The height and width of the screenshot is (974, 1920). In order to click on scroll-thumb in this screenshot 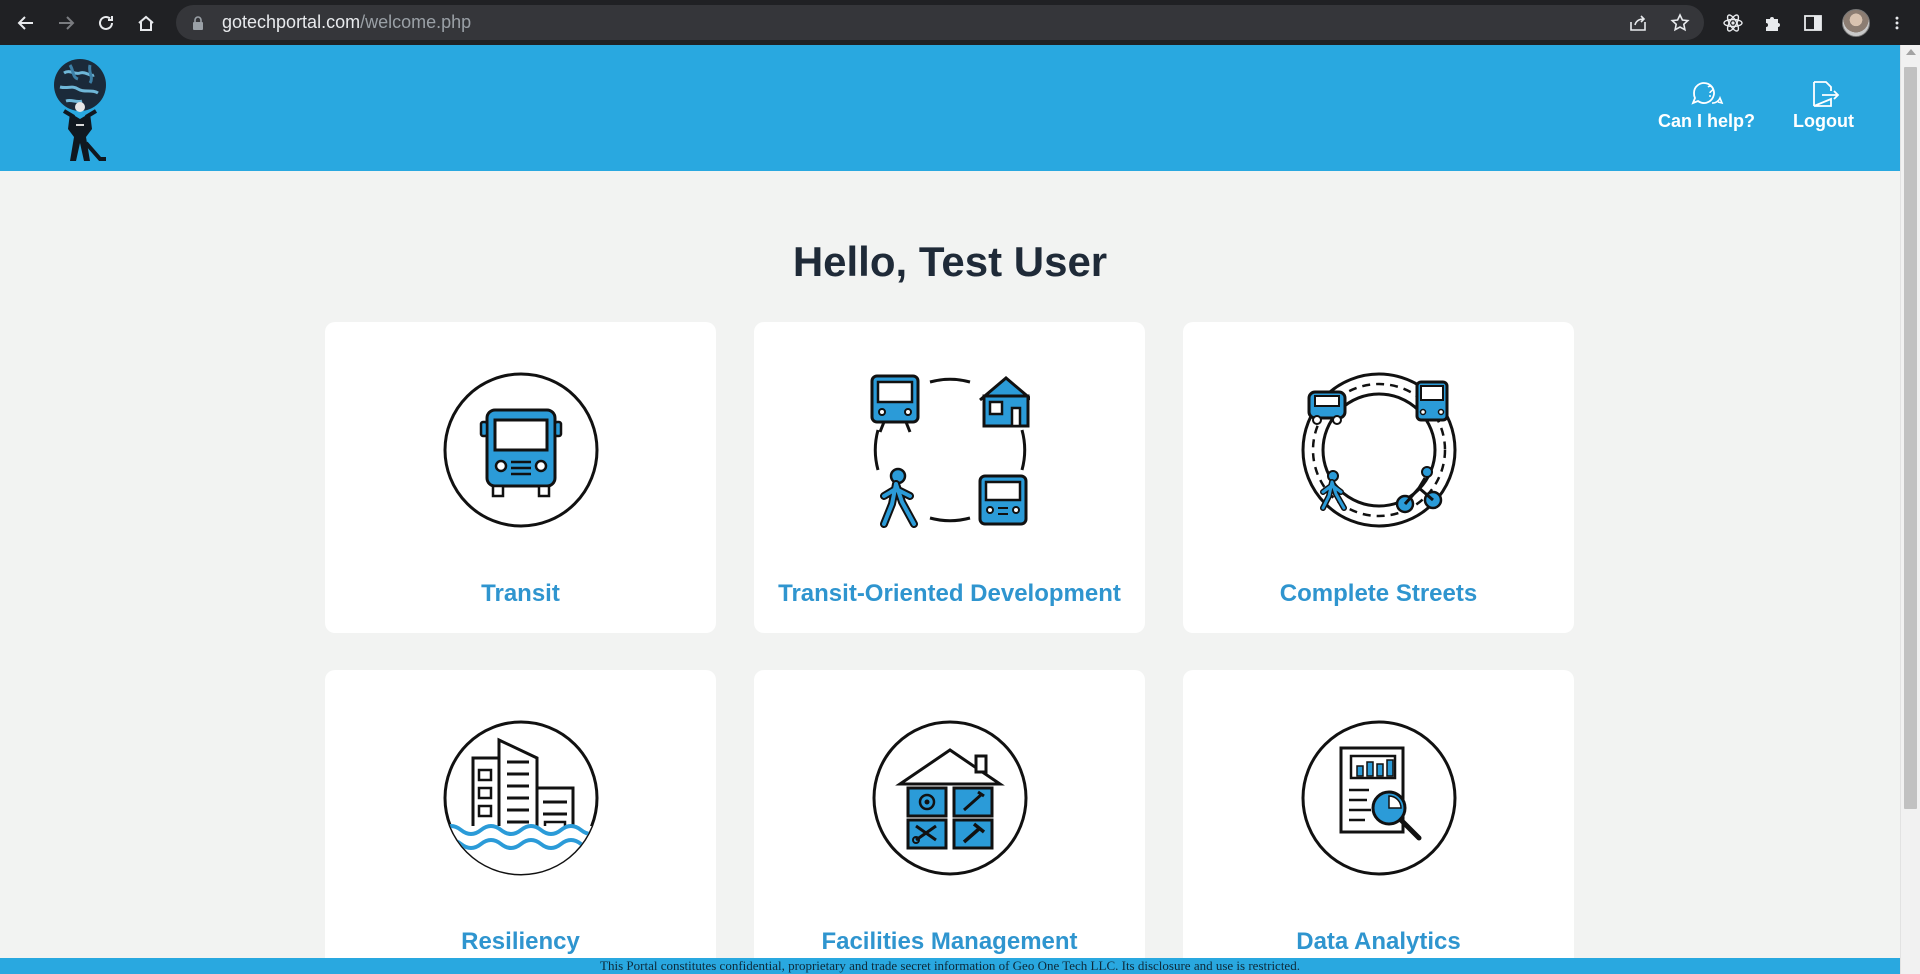, I will do `click(1910, 438)`.